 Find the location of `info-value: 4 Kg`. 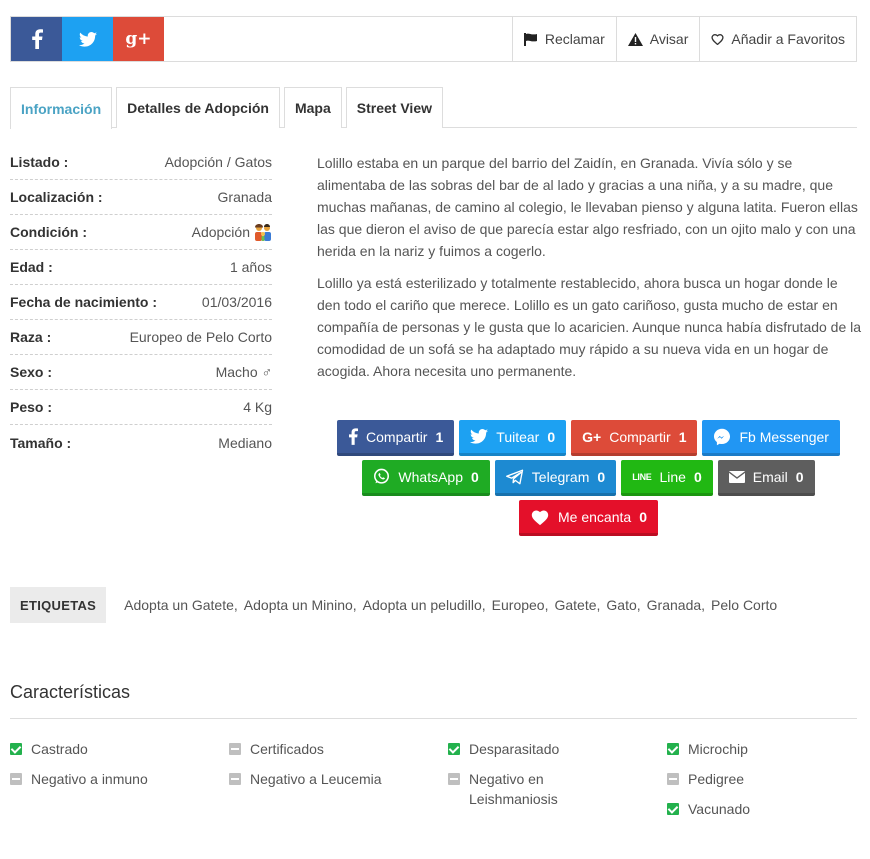

info-value: 4 Kg is located at coordinates (257, 407).